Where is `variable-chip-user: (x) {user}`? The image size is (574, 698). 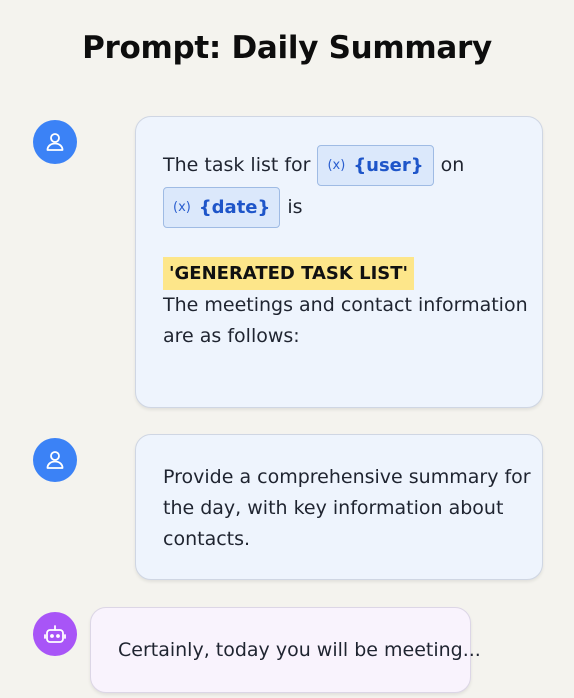 variable-chip-user: (x) {user} is located at coordinates (375, 165).